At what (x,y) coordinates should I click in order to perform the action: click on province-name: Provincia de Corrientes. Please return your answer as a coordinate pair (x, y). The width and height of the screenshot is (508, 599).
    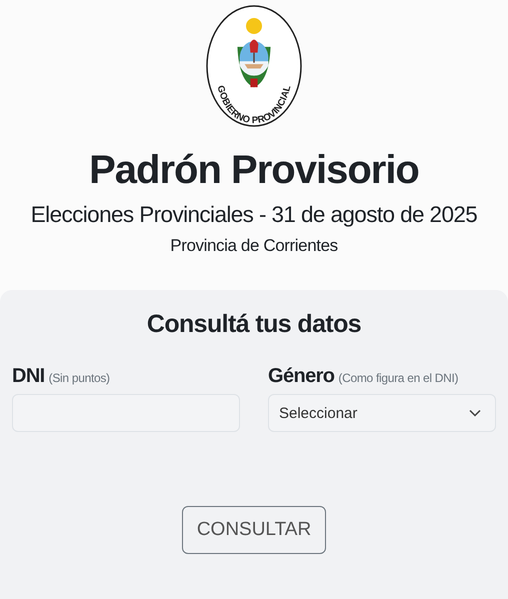
    Looking at the image, I should click on (254, 246).